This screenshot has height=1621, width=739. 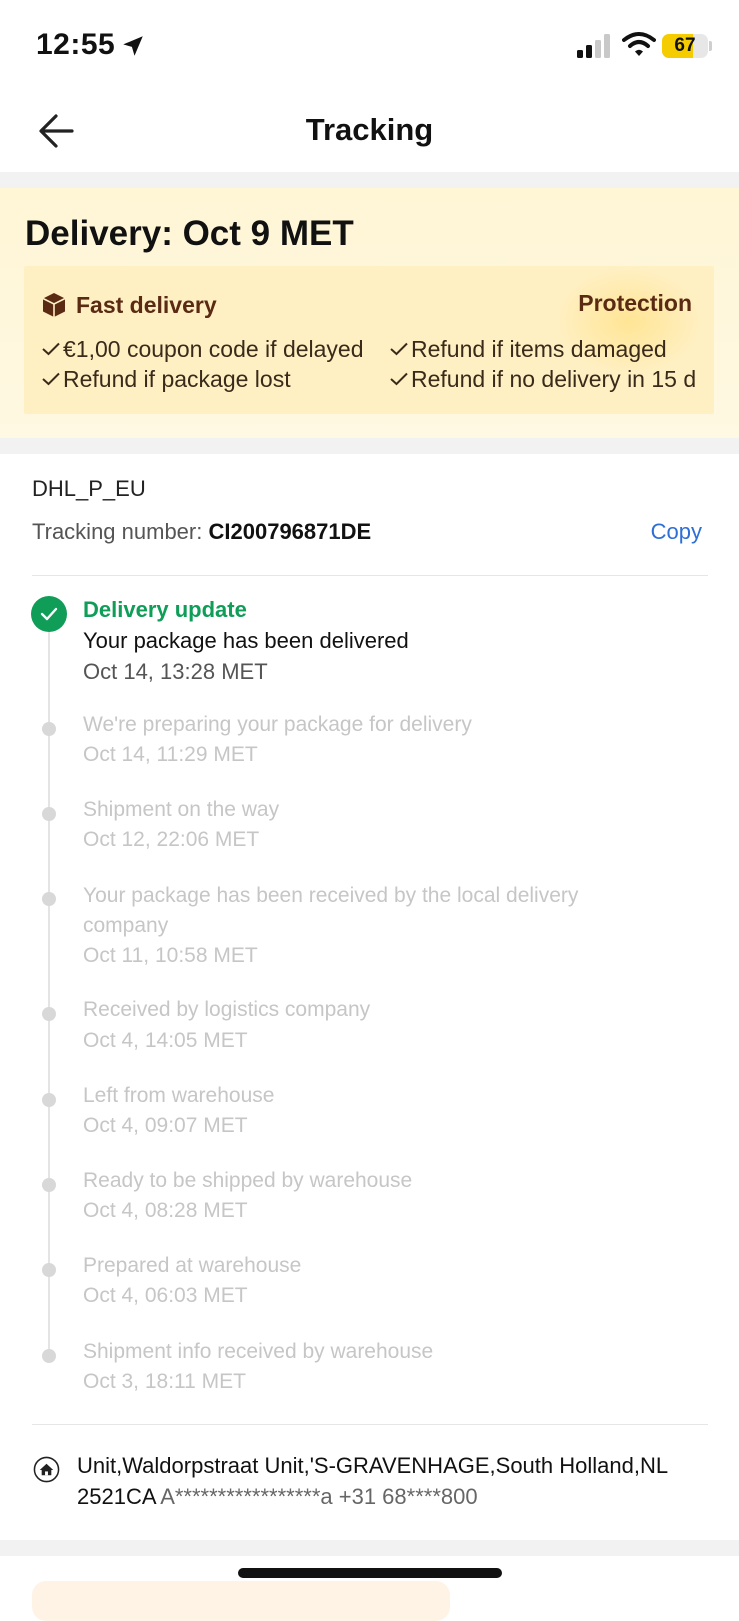 What do you see at coordinates (76, 44) in the screenshot?
I see `status-time: 12:55` at bounding box center [76, 44].